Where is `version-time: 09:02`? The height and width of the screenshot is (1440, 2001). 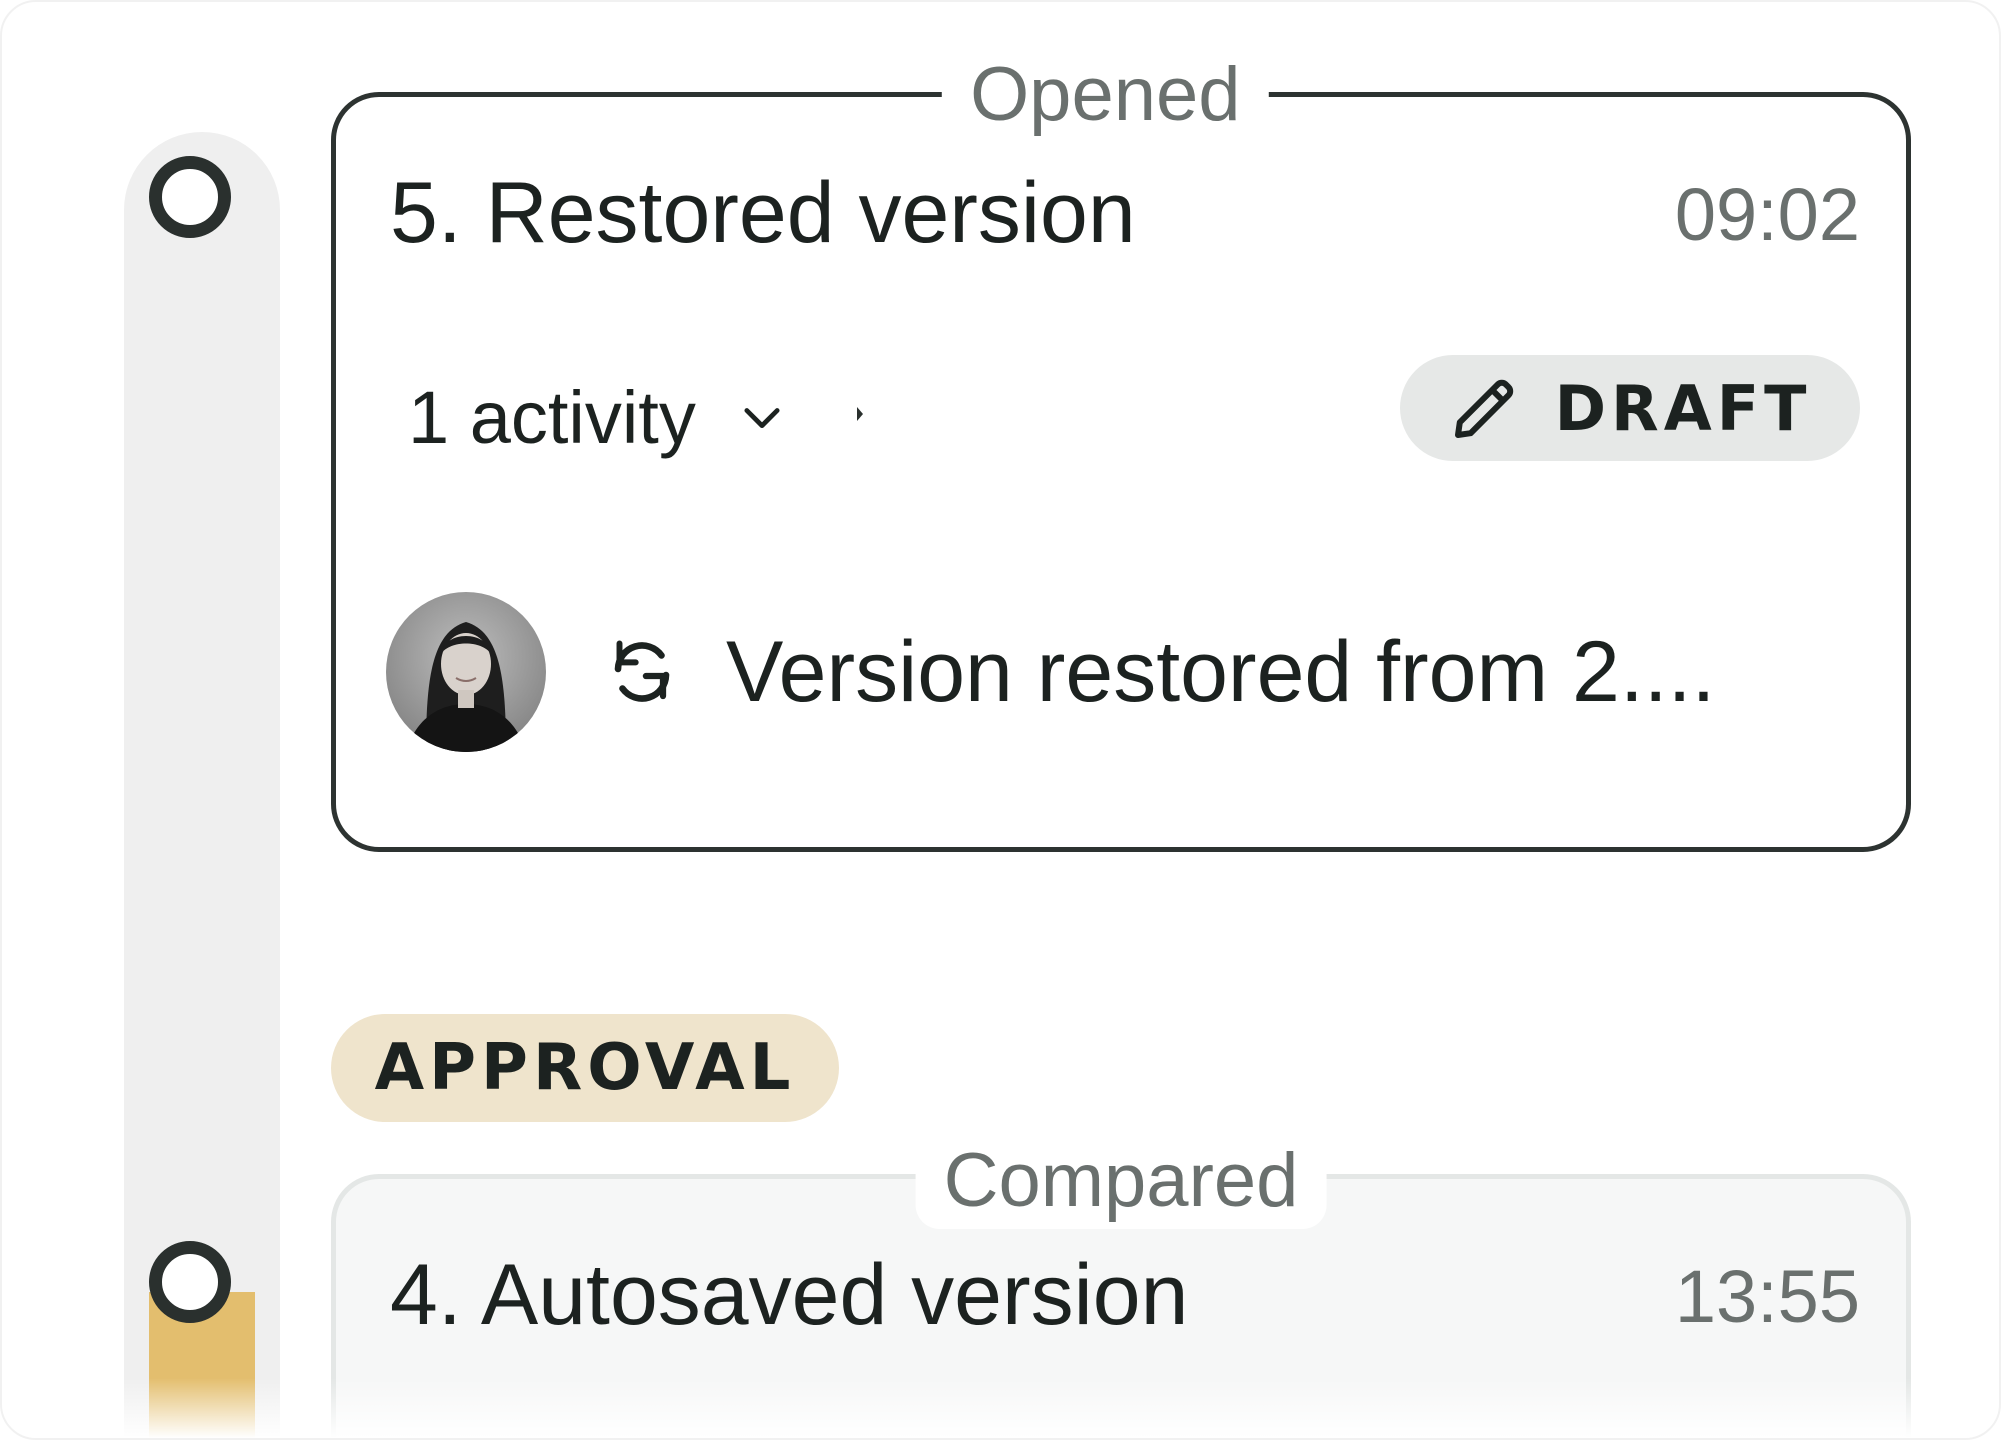
version-time: 09:02 is located at coordinates (1767, 214).